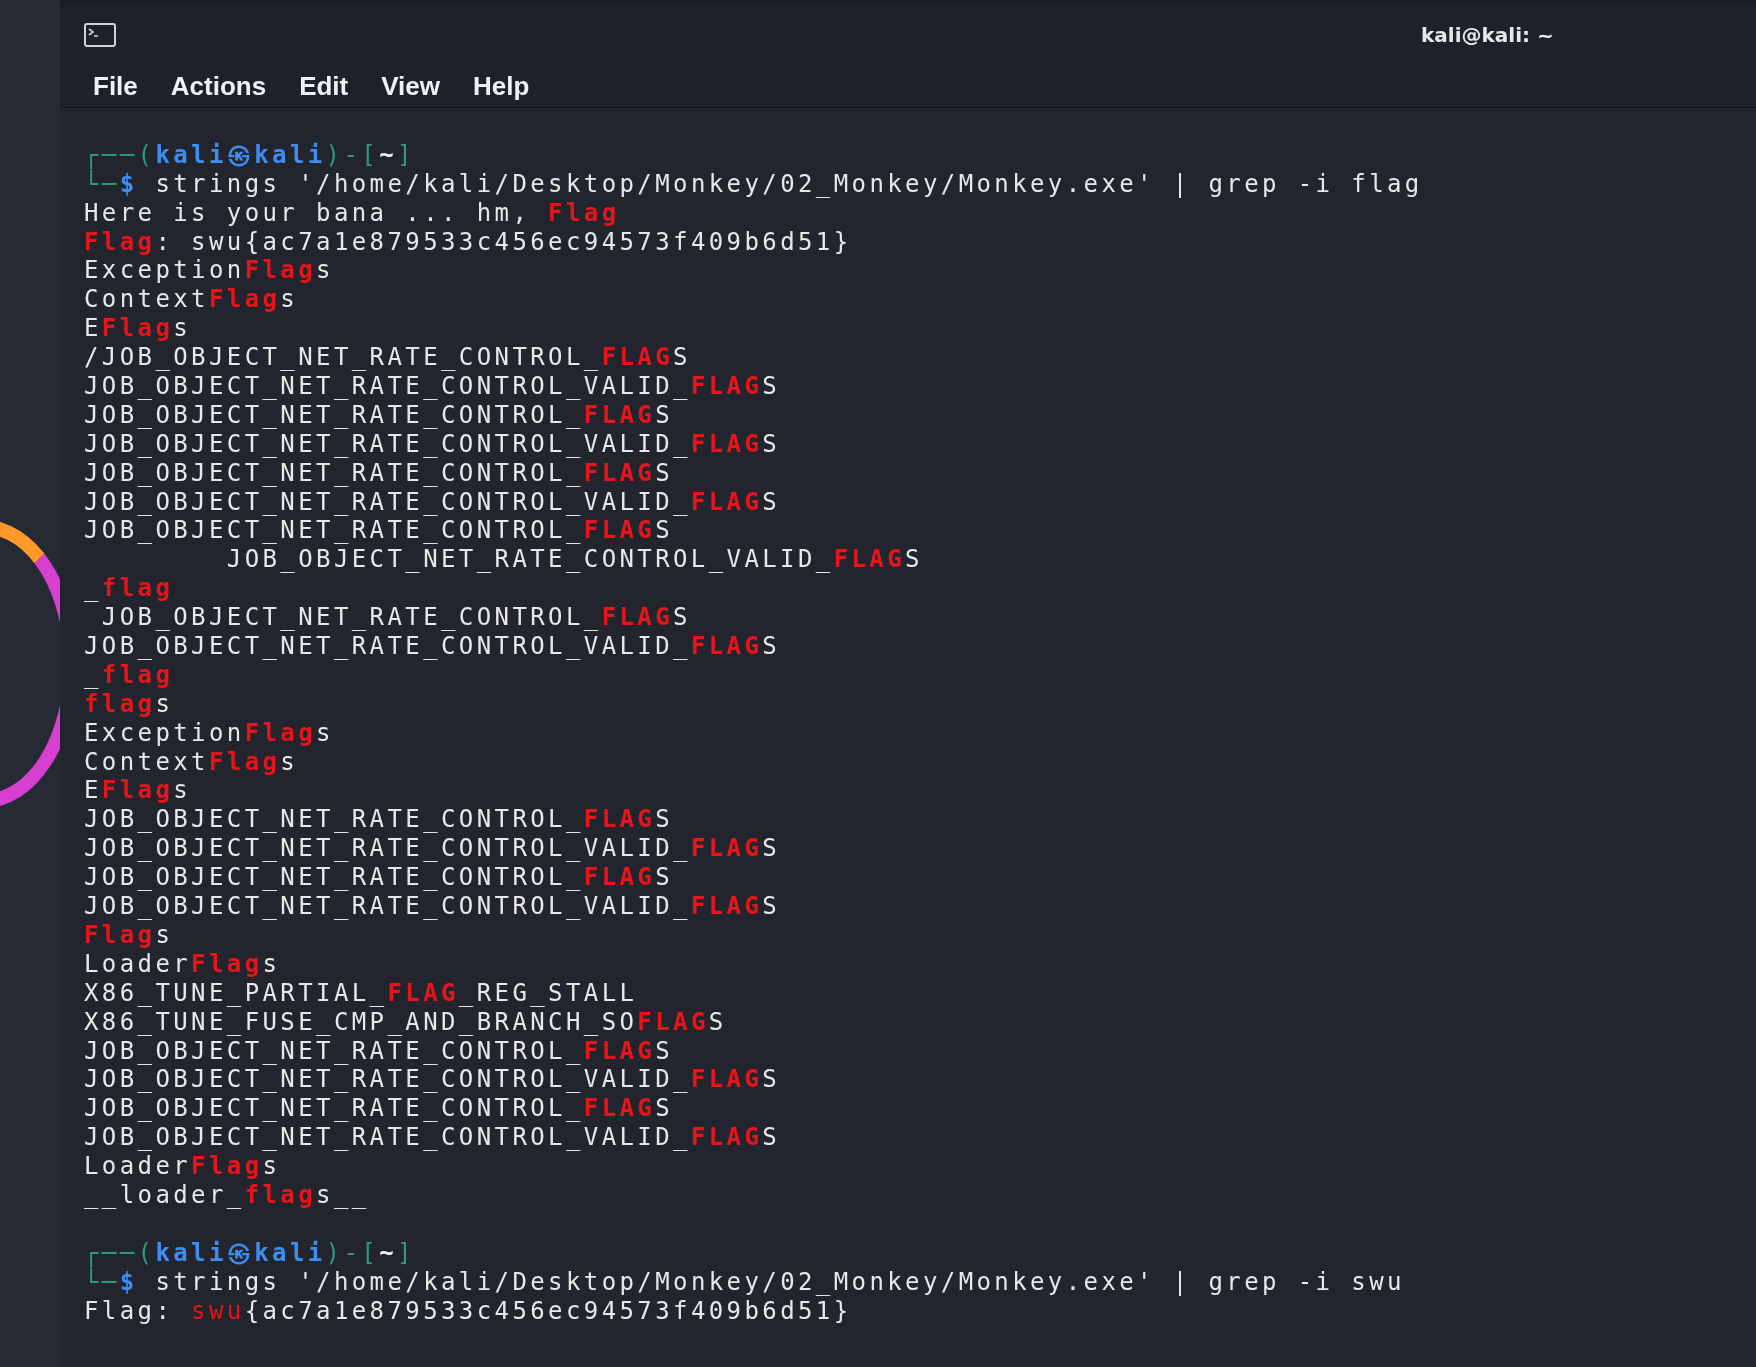  Describe the element at coordinates (100, 35) in the screenshot. I see `terminal-icon` at that location.